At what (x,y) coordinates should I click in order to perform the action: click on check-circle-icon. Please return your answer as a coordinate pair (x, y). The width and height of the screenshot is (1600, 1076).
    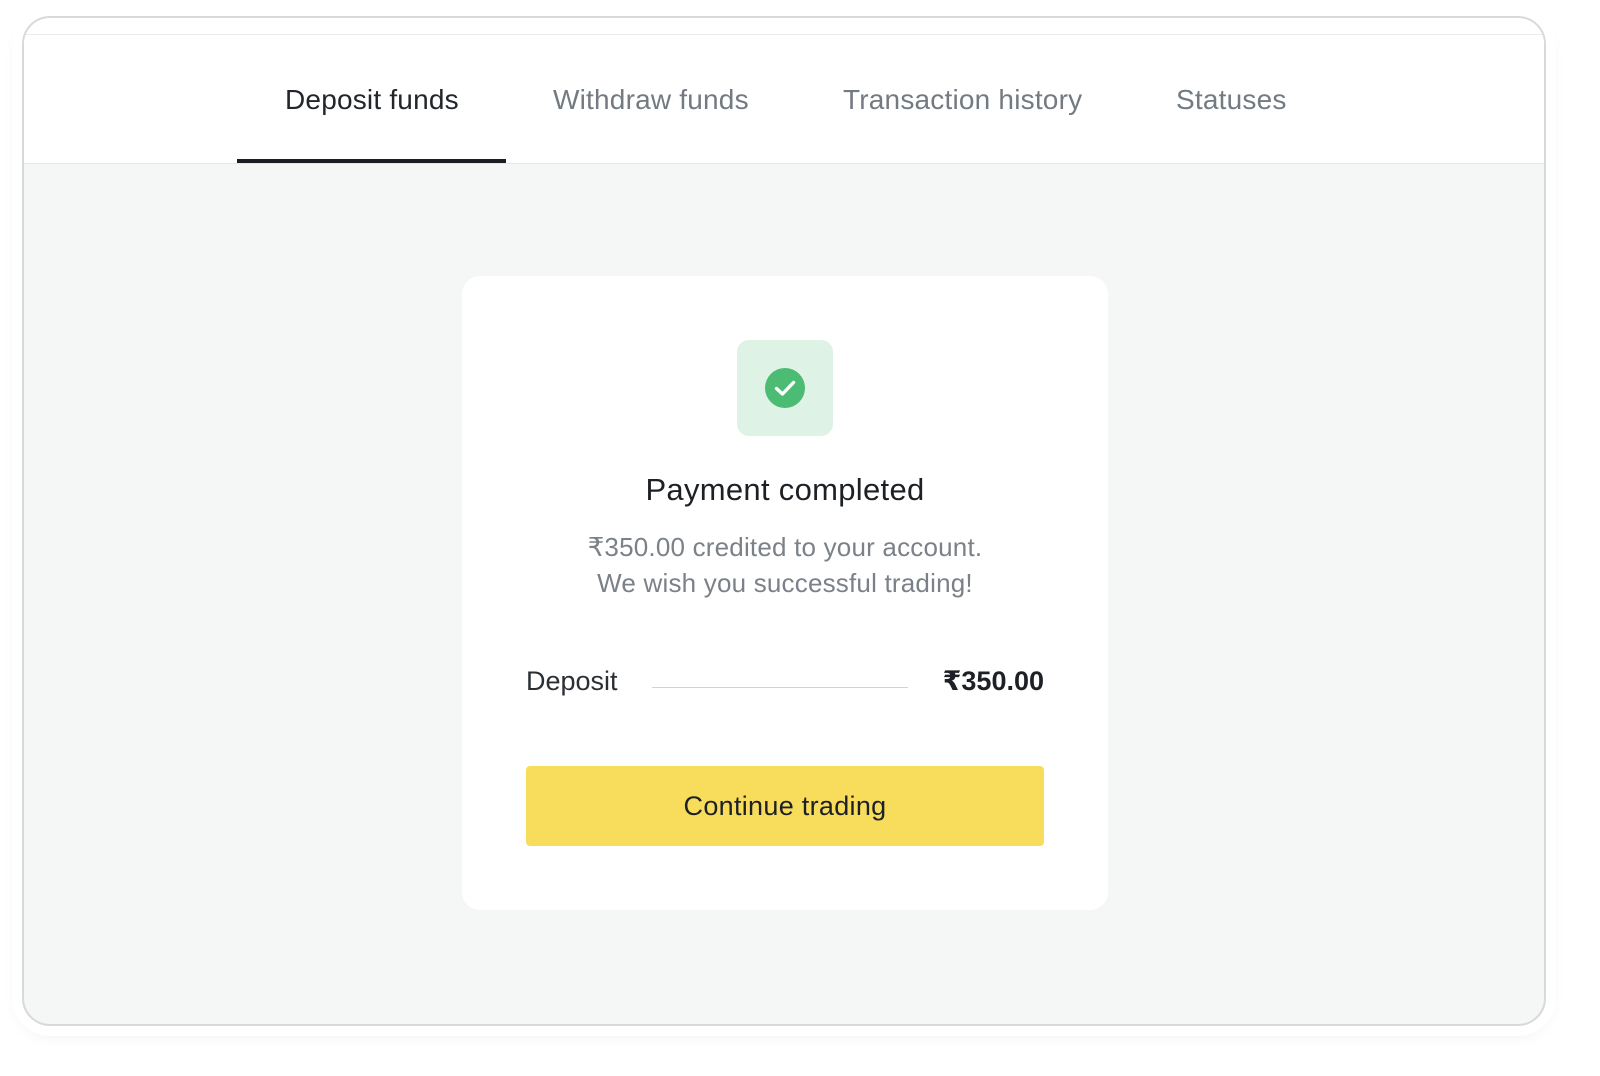
    Looking at the image, I should click on (785, 388).